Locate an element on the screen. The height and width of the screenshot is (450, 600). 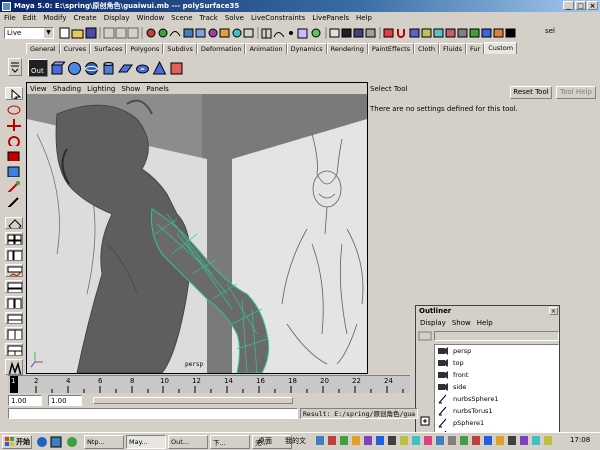
list-item: side is located at coordinates (496, 387).